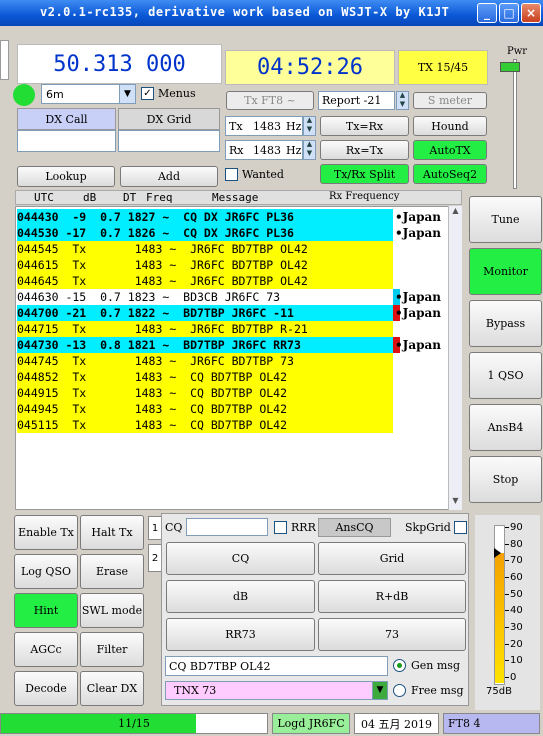 The image size is (543, 736). I want to click on gen-msg-radio, so click(399, 665).